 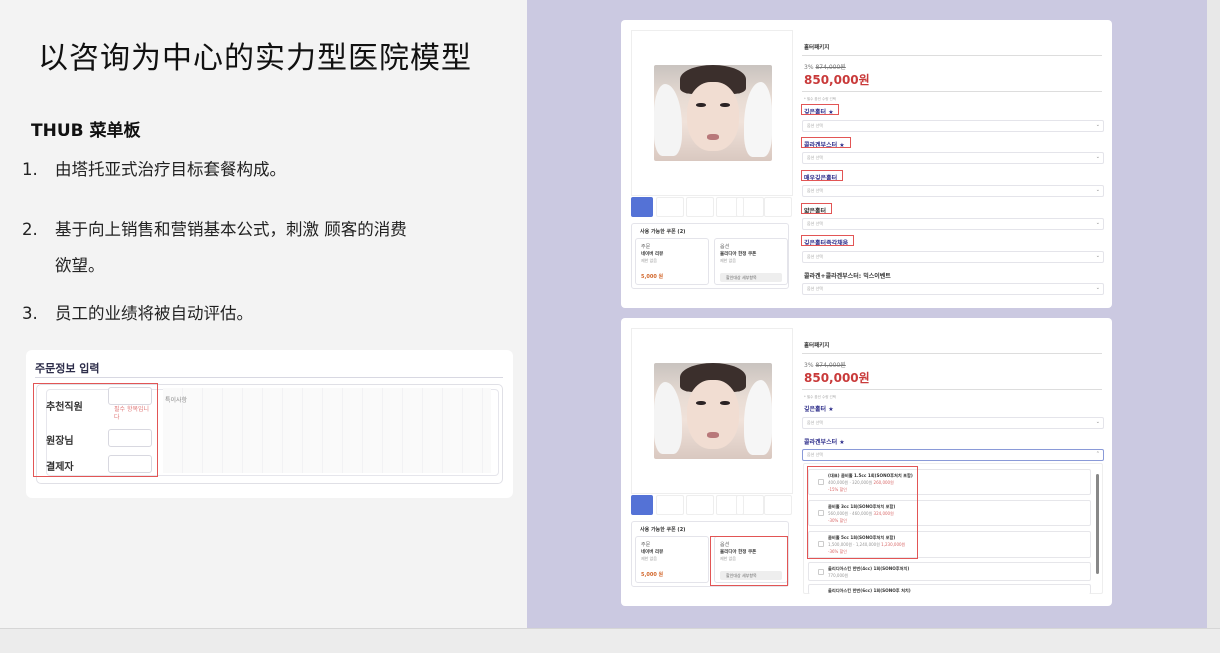 I want to click on horizontal-scrollbar, so click(x=610, y=640).